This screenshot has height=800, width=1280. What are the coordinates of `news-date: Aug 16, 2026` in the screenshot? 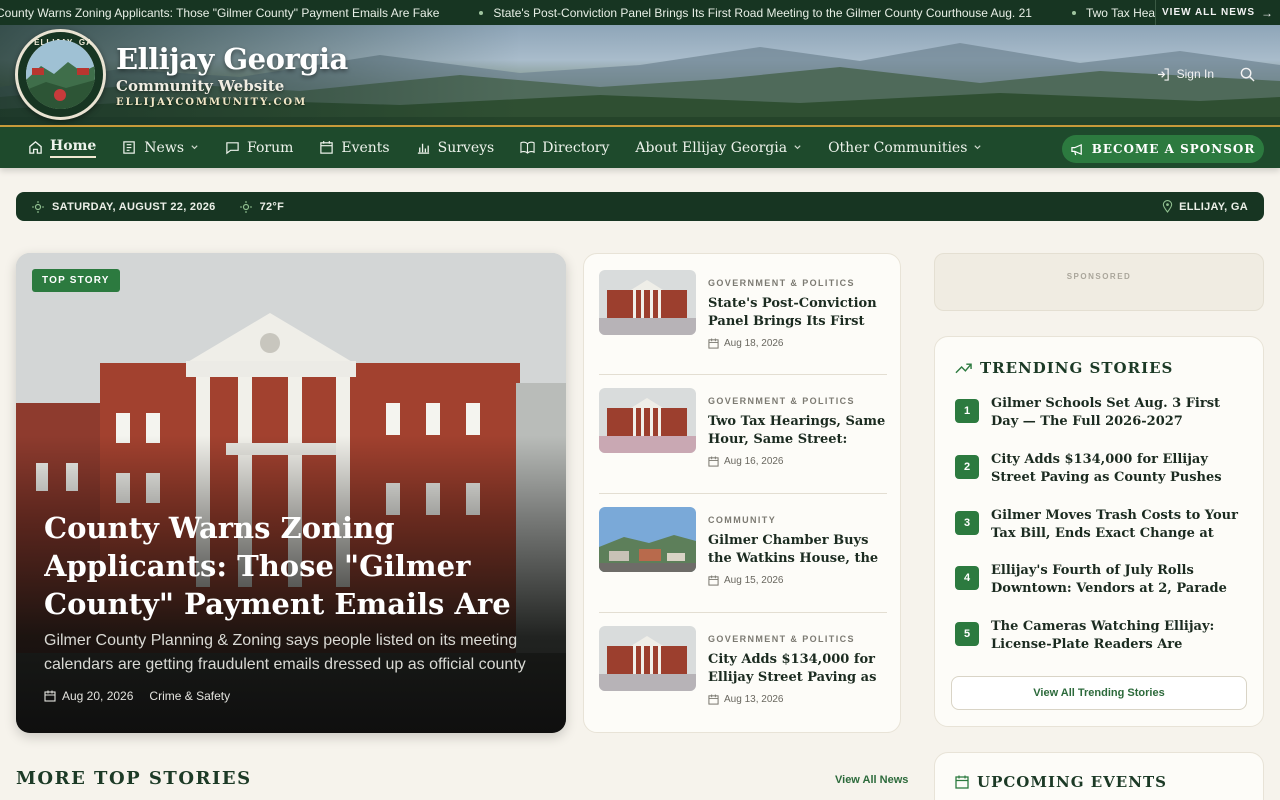 It's located at (746, 461).